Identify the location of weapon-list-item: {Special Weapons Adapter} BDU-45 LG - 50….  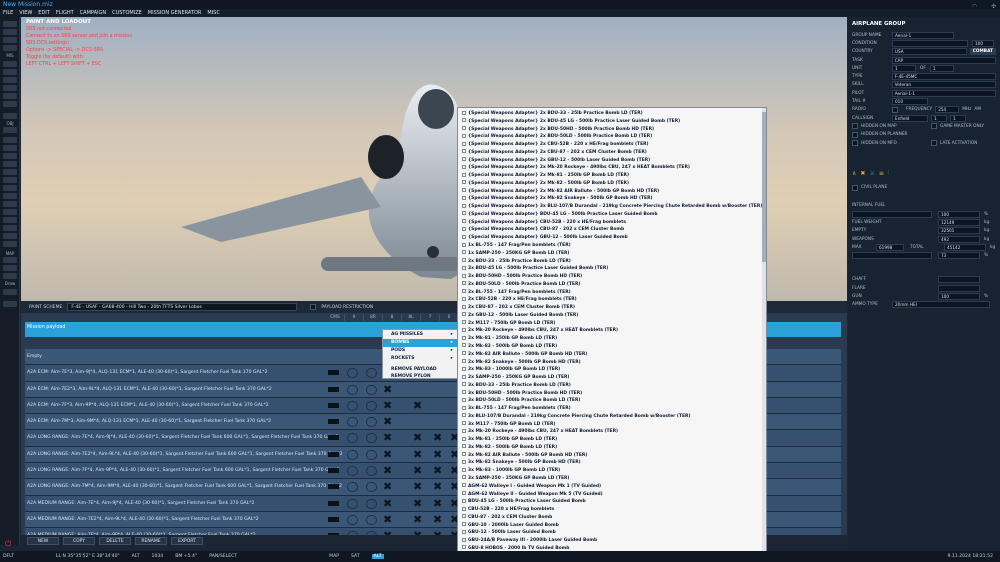
(612, 215).